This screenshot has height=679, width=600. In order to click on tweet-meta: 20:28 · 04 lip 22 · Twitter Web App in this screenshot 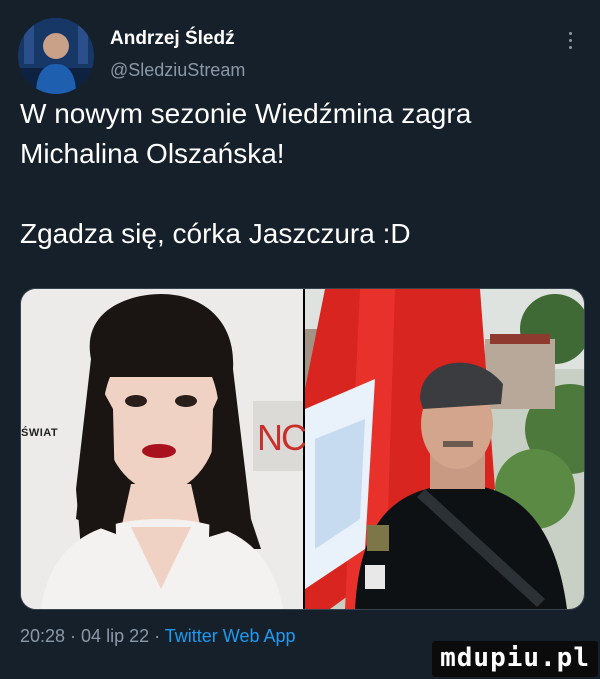, I will do `click(158, 636)`.